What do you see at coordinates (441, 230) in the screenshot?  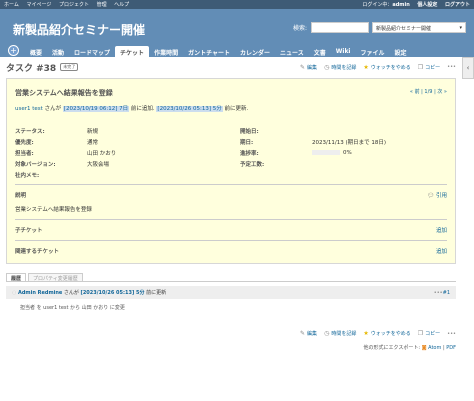 I see `add-subtask-link: 追加` at bounding box center [441, 230].